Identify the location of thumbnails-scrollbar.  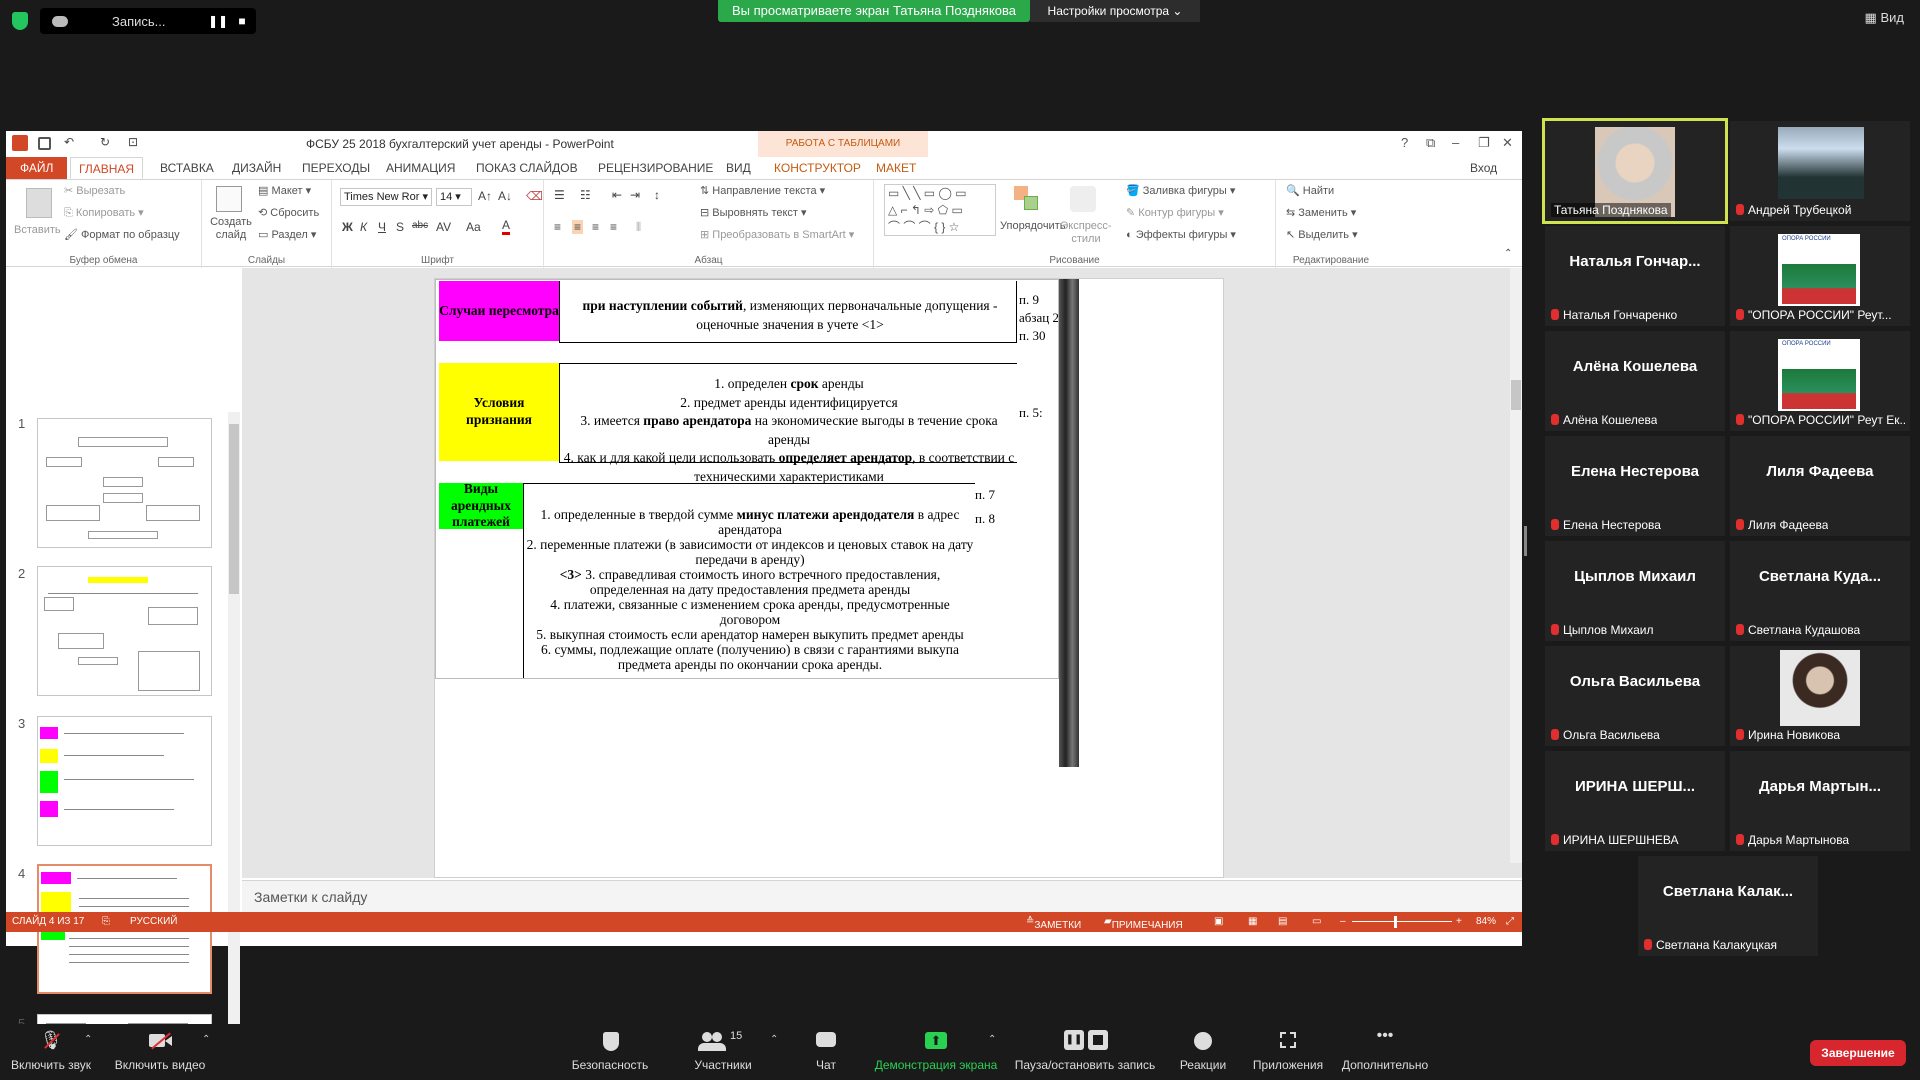
(234, 734).